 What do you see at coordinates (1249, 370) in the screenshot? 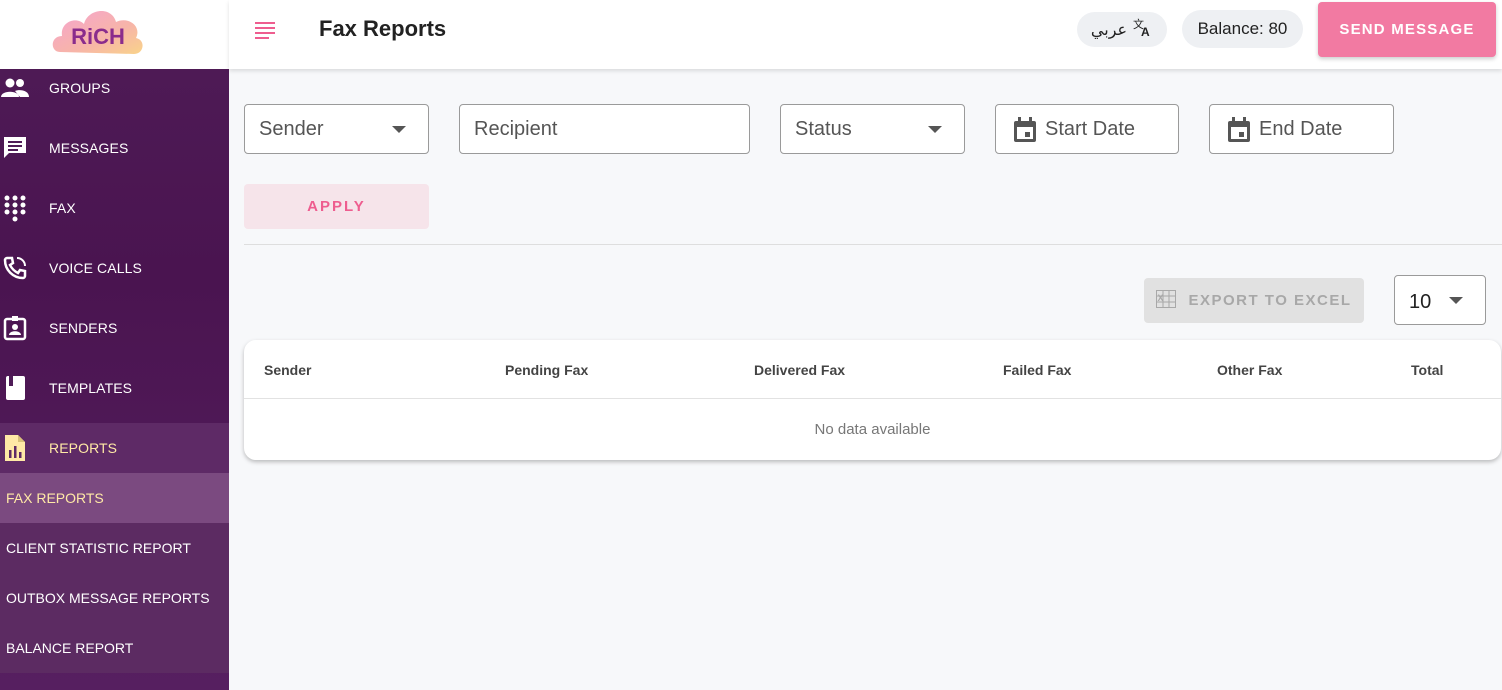
I see `column-header-other-fax: Other Fax` at bounding box center [1249, 370].